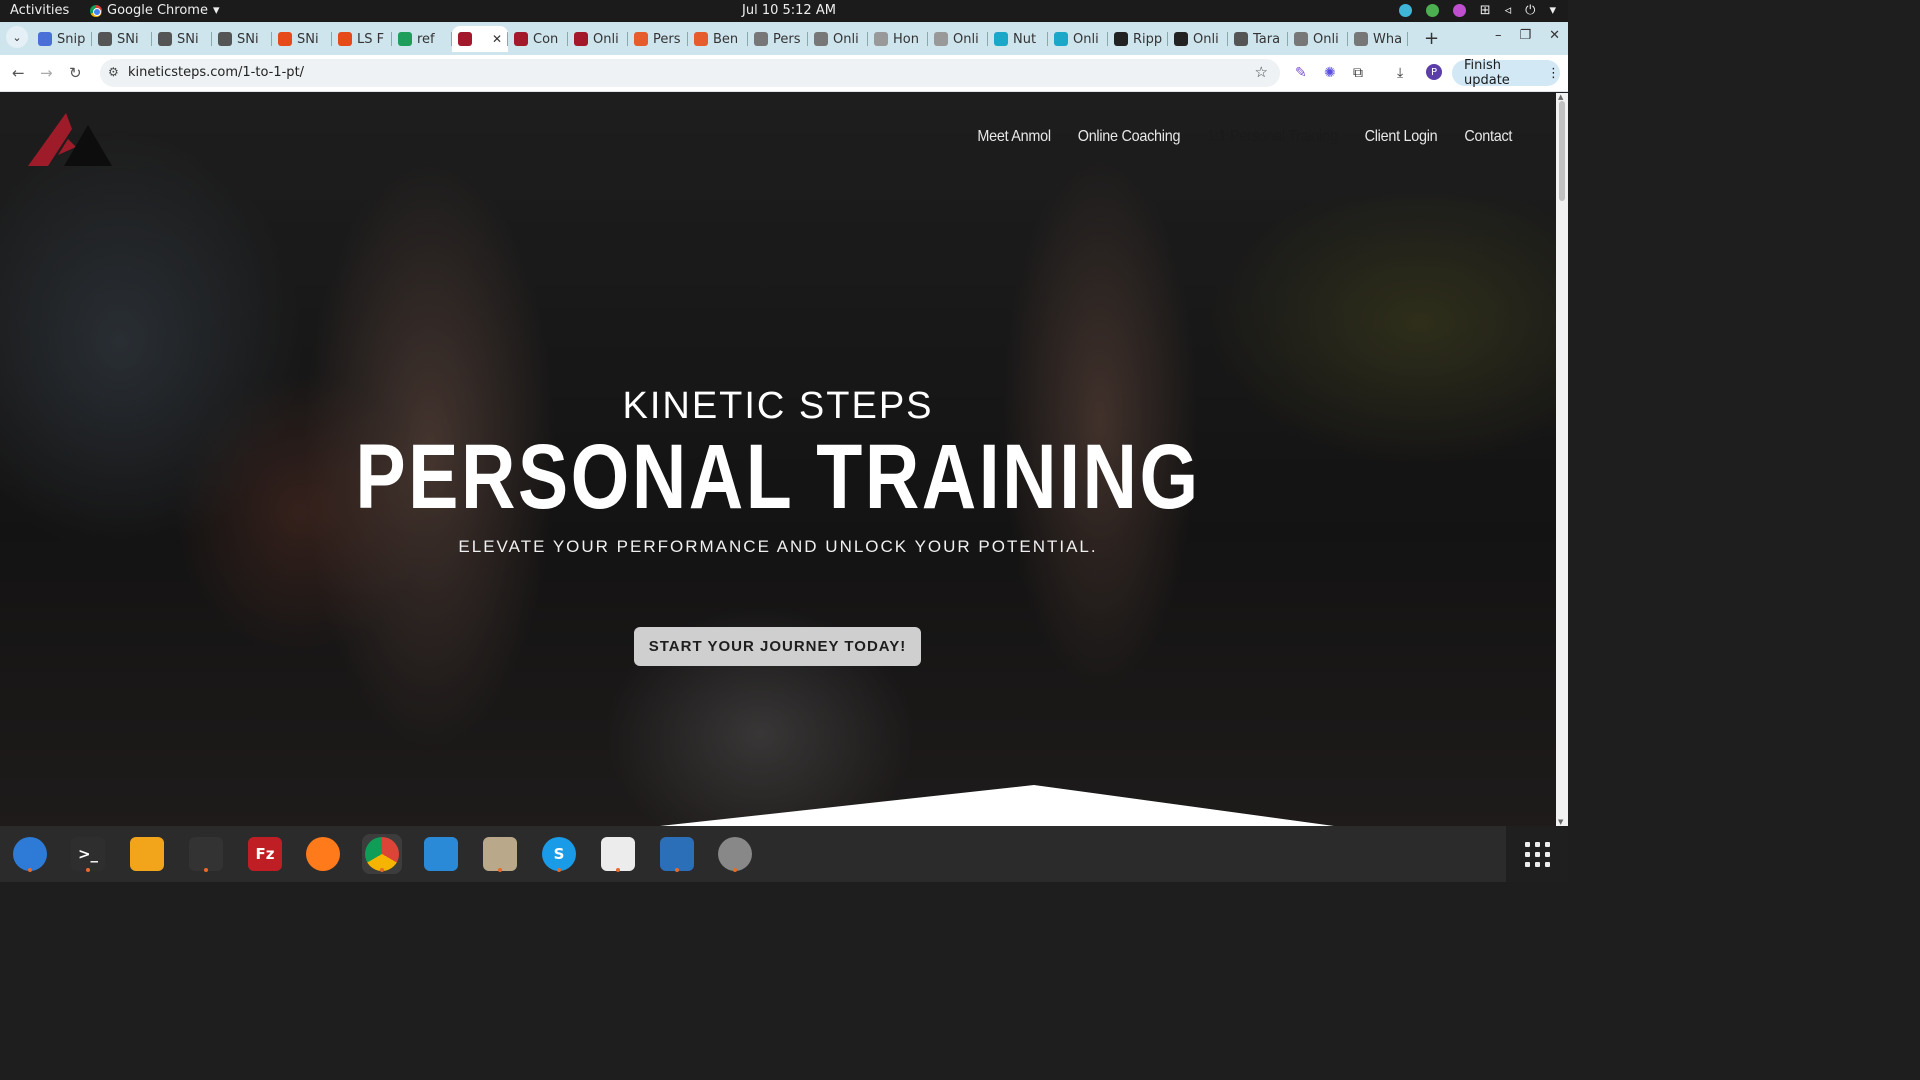  I want to click on window-controls: – ❐ ✕, so click(1527, 35).